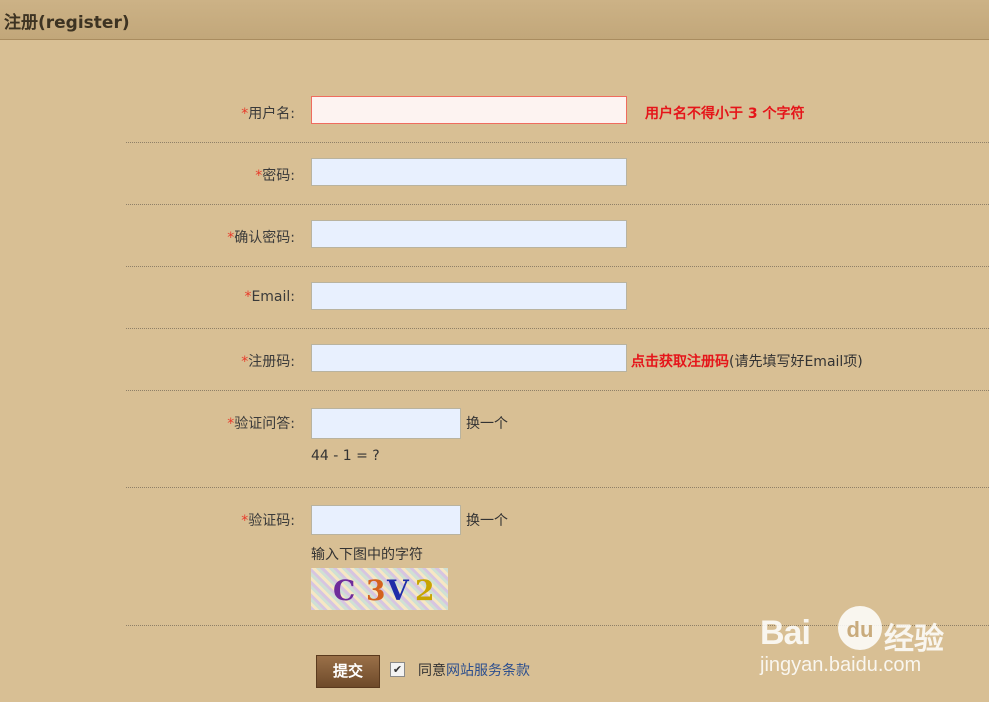  What do you see at coordinates (796, 362) in the screenshot?
I see `reg-code-note: (请先填写好Email项)` at bounding box center [796, 362].